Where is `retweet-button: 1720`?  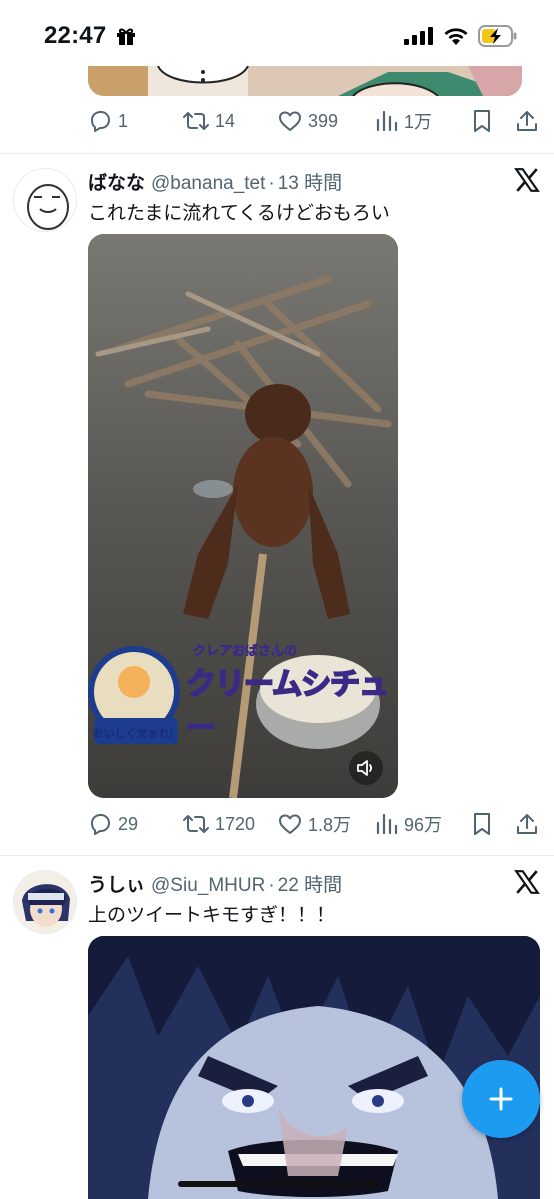
retweet-button: 1720 is located at coordinates (219, 824).